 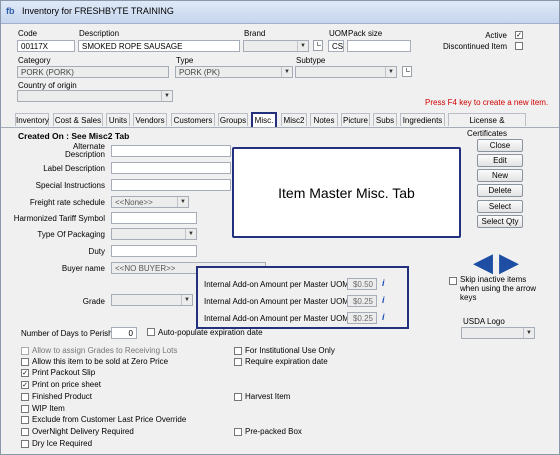 I want to click on category-select: PORK (PORK), so click(x=93, y=72).